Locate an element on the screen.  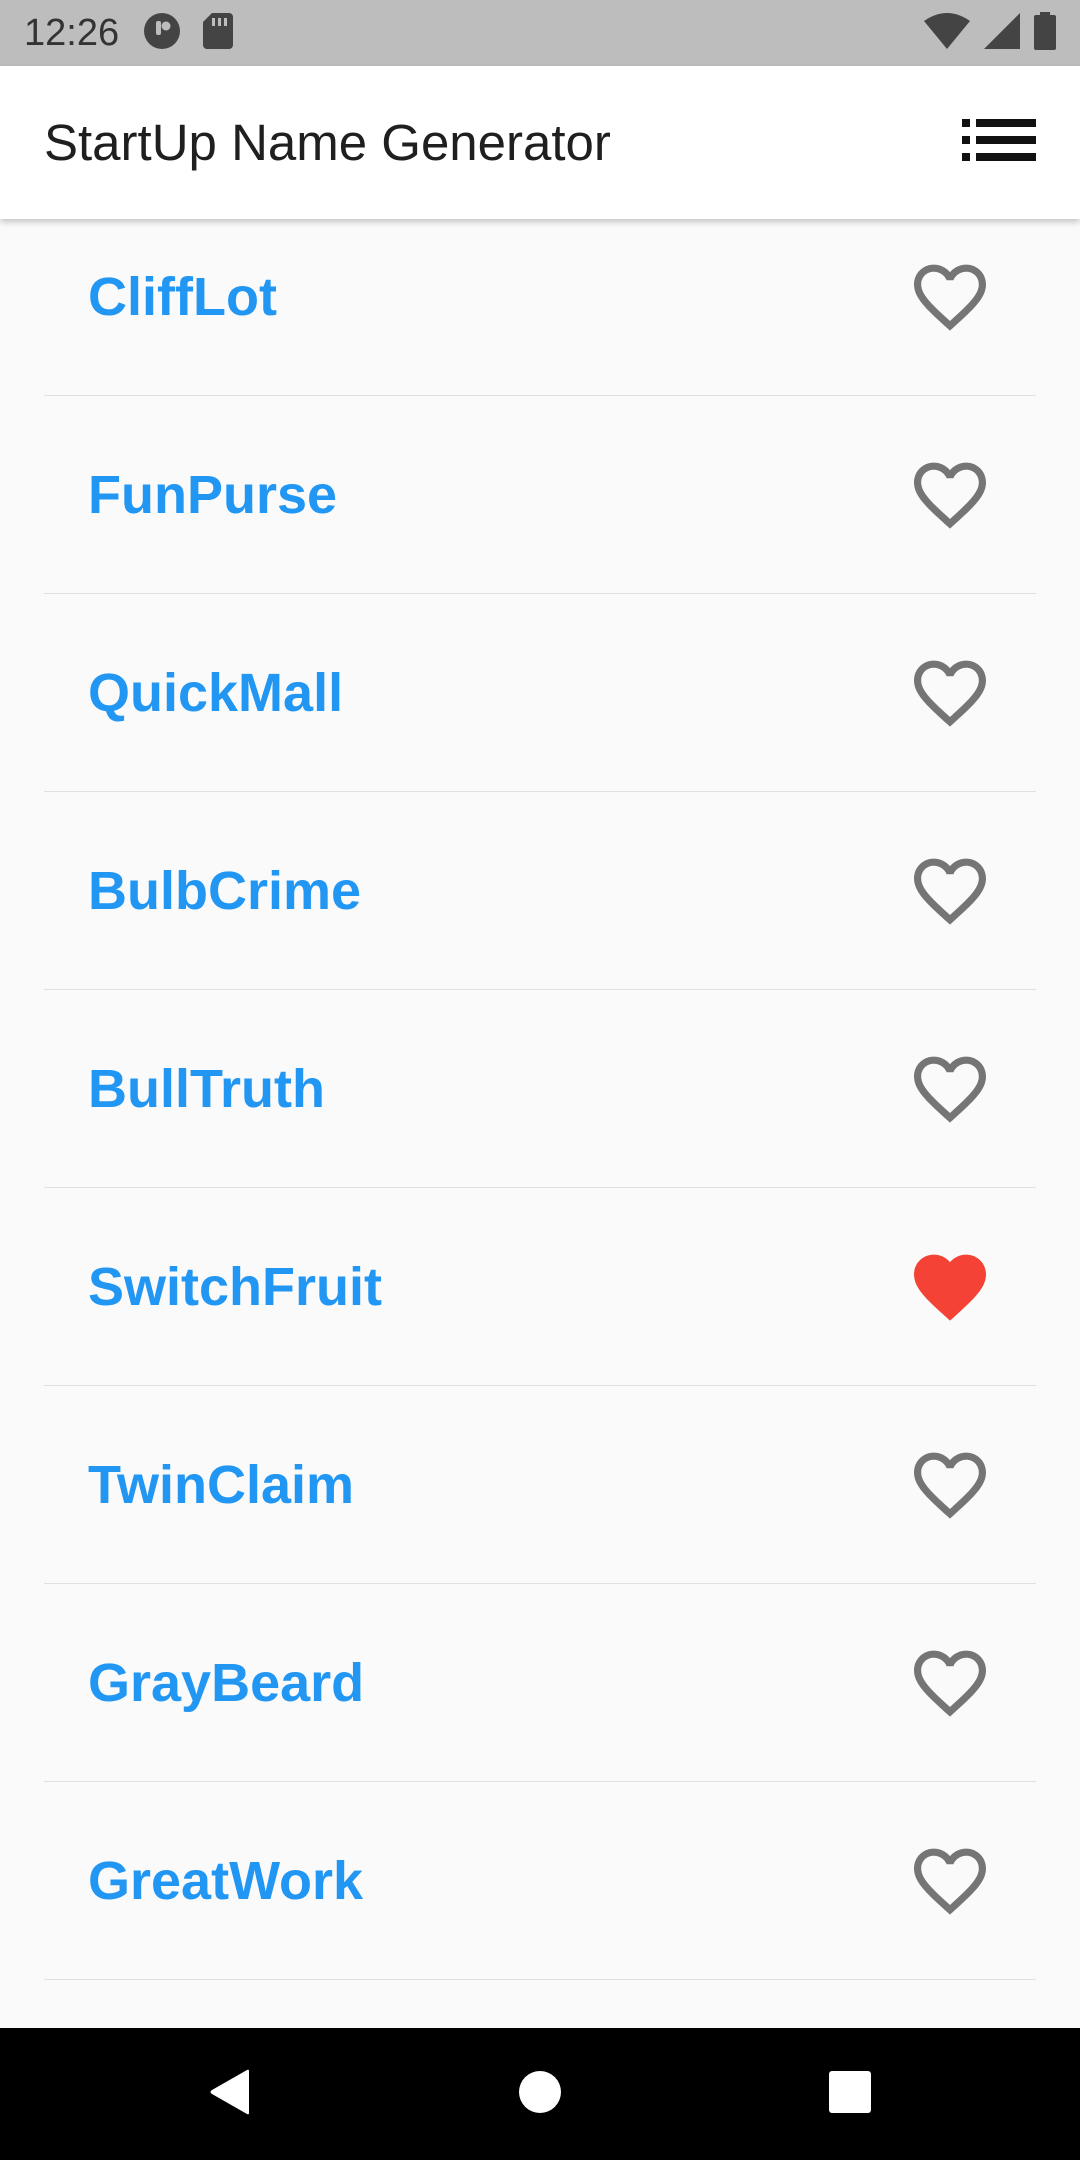
list-item: TwinClaim is located at coordinates (540, 1484).